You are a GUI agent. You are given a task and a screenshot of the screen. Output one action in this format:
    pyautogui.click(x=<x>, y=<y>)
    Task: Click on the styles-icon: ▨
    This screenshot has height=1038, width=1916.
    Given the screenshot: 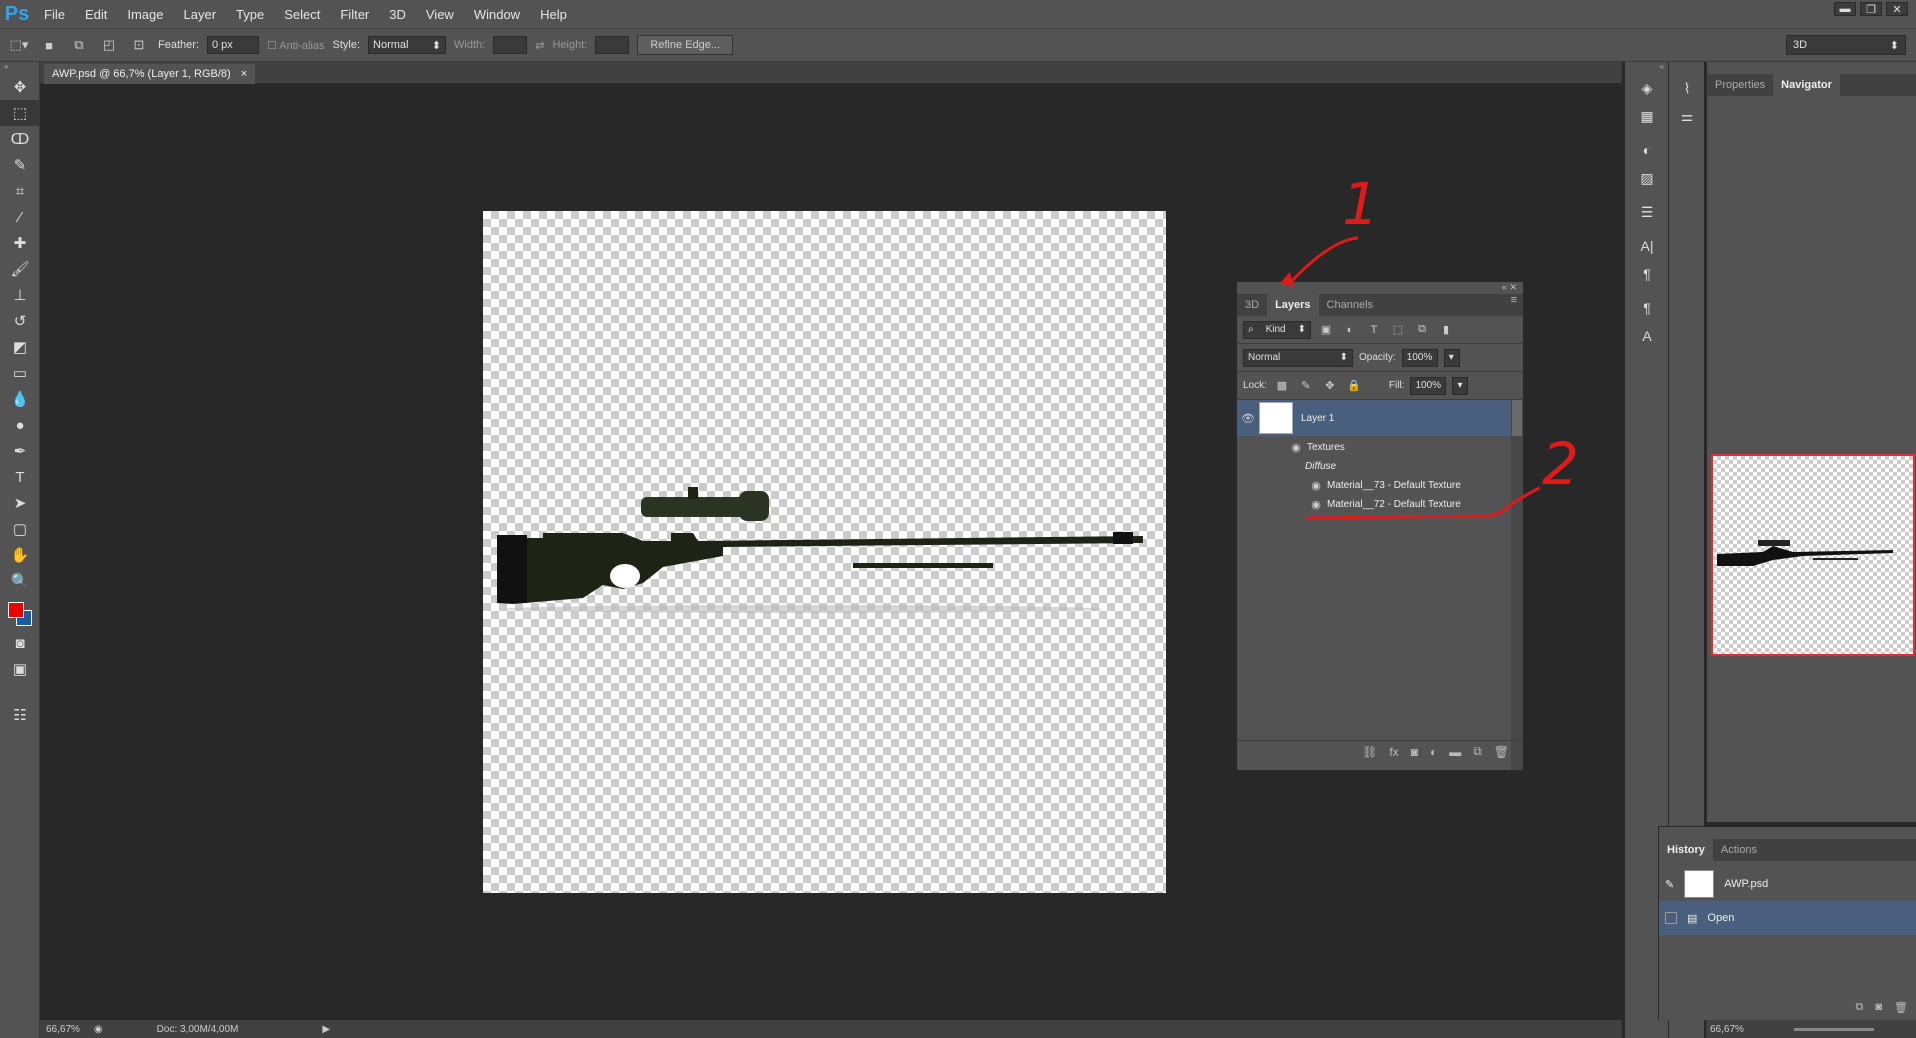 What is the action you would take?
    pyautogui.click(x=1647, y=178)
    